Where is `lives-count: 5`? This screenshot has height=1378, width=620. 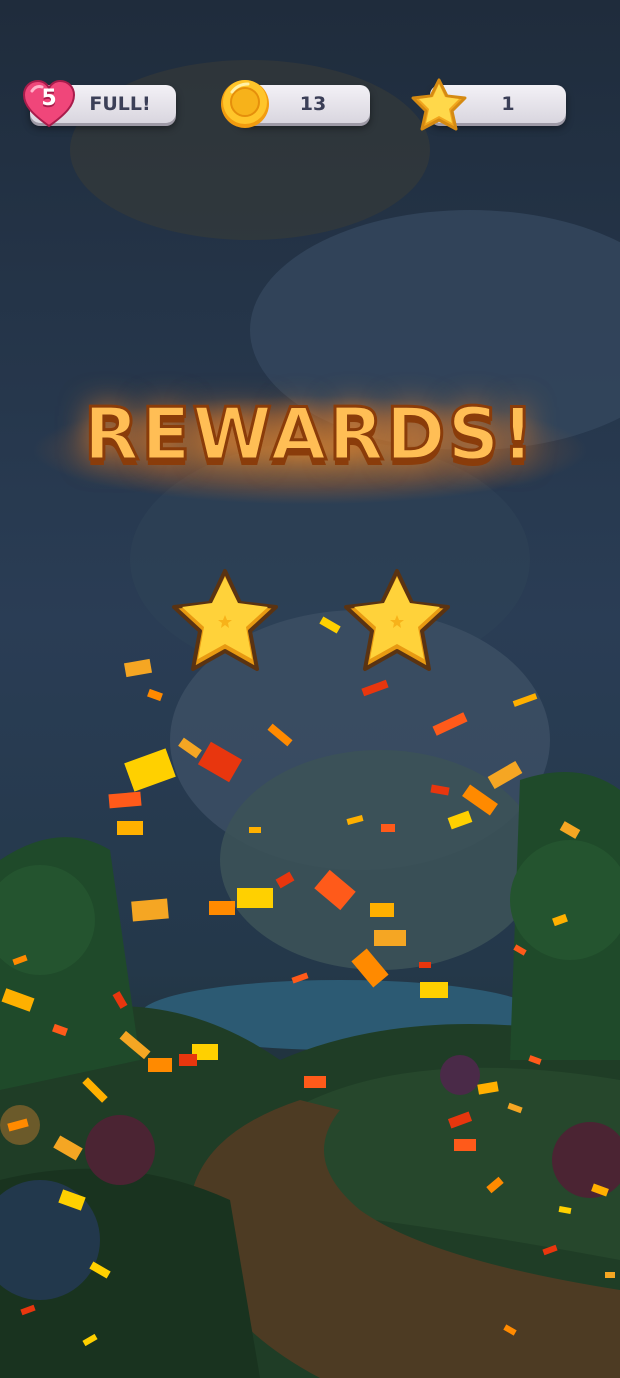
lives-count: 5 is located at coordinates (49, 98).